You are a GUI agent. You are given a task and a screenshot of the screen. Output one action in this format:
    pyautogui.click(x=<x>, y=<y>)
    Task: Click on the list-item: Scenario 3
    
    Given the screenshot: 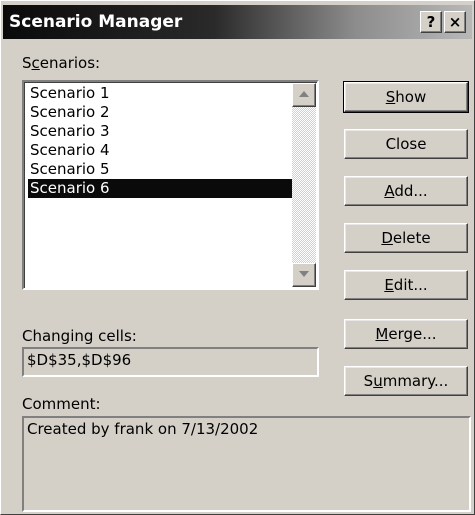 What is the action you would take?
    pyautogui.click(x=161, y=131)
    